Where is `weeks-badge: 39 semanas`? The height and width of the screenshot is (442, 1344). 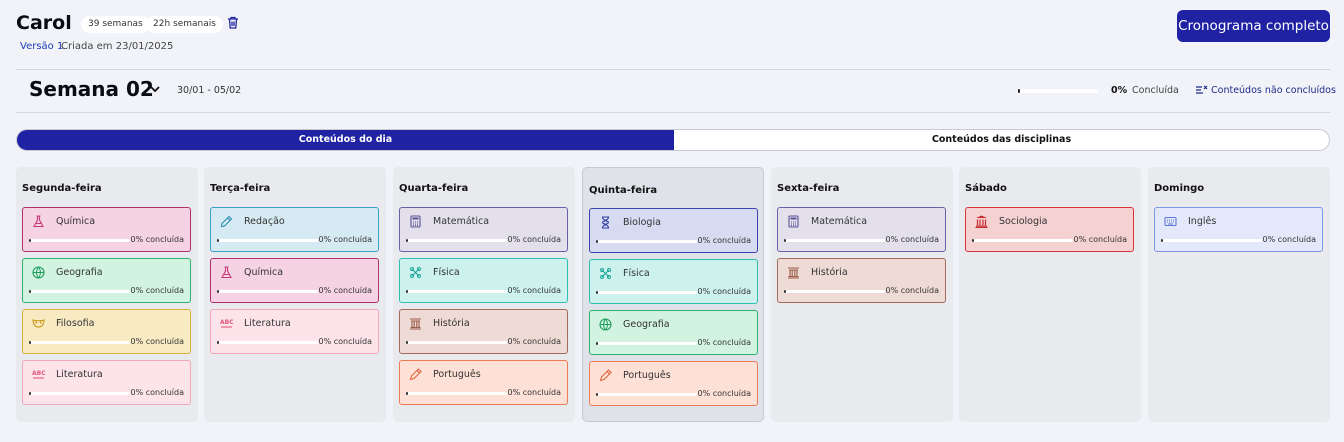 weeks-badge: 39 semanas is located at coordinates (115, 24).